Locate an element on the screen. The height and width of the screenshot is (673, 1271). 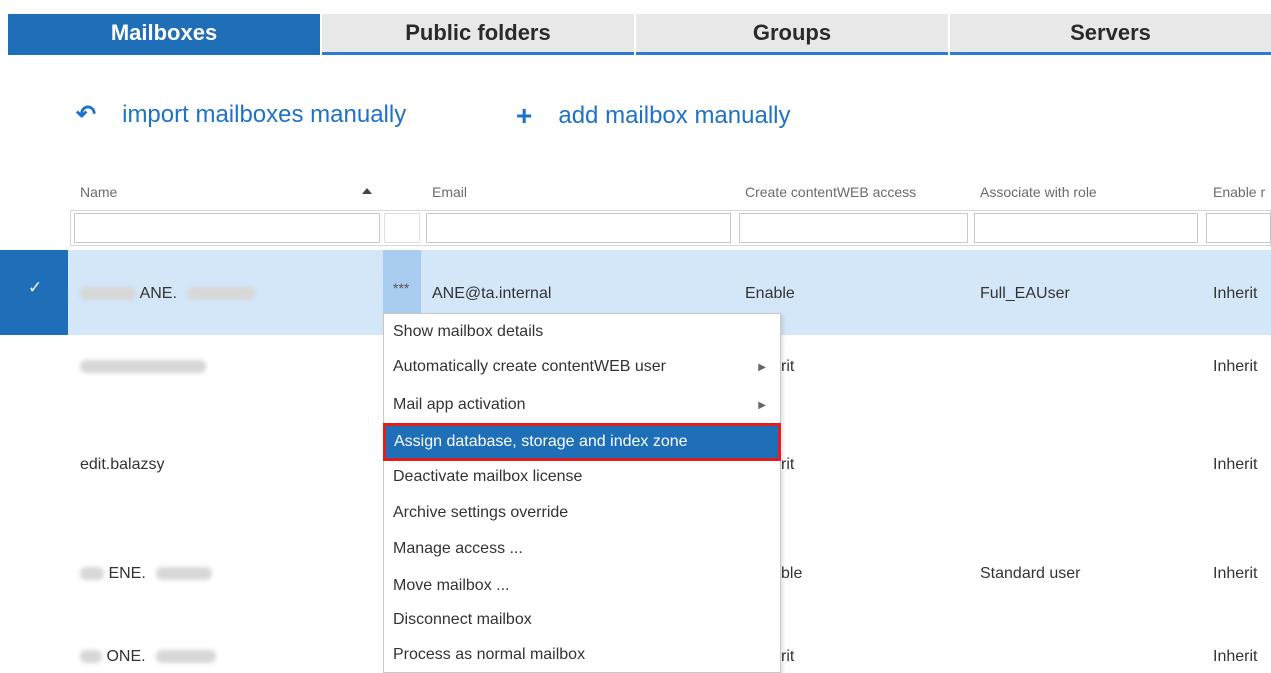
menu-item-label: Show mailbox details is located at coordinates (468, 331).